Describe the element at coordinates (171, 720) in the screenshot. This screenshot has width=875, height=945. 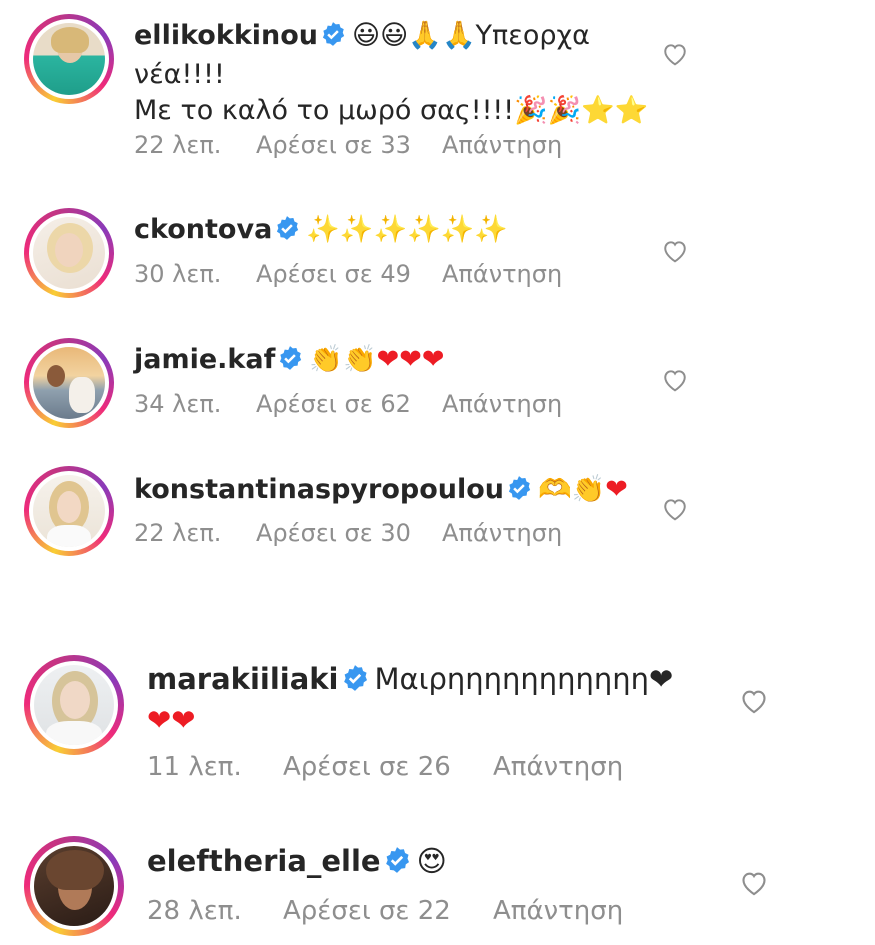
I see `comment-text-line: ❤❤` at that location.